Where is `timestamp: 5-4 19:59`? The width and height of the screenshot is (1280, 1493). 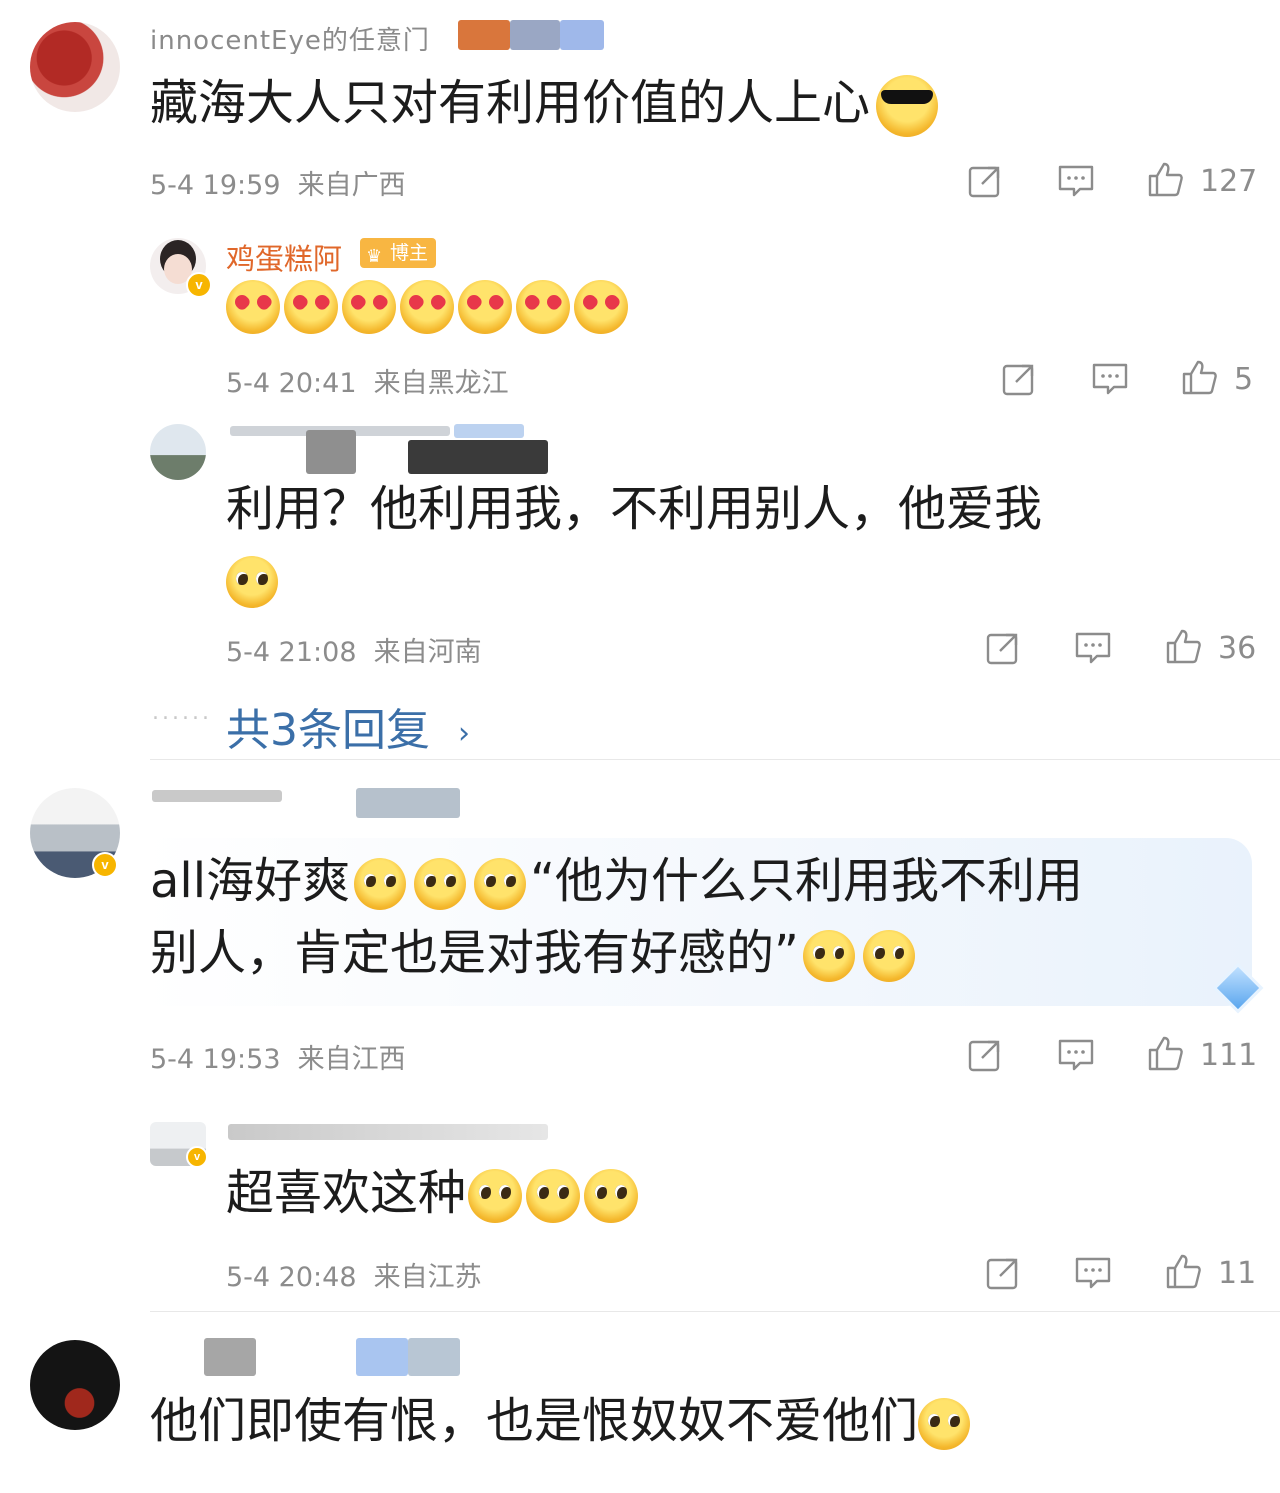 timestamp: 5-4 19:59 is located at coordinates (215, 185).